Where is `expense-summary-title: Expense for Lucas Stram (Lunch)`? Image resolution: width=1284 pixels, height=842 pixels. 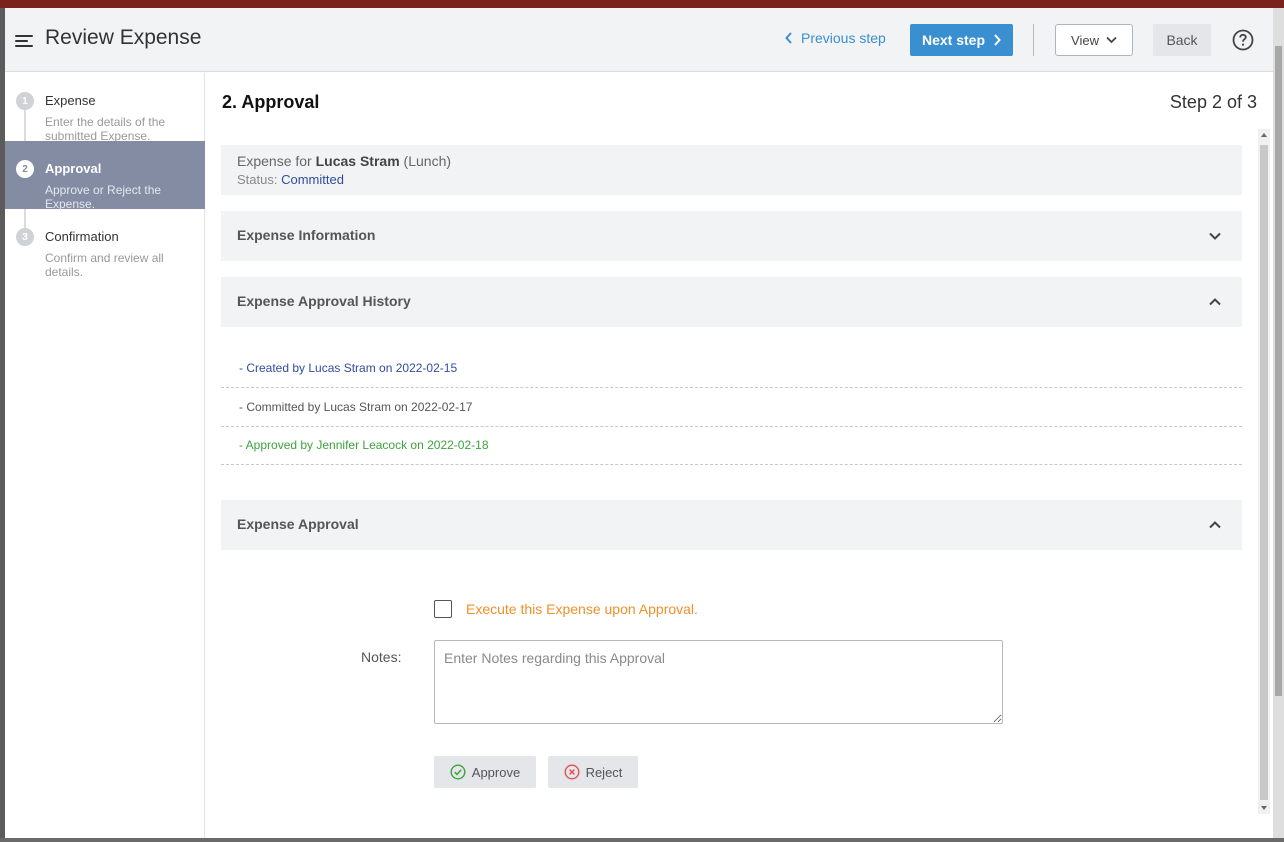 expense-summary-title: Expense for Lucas Stram (Lunch) is located at coordinates (344, 161).